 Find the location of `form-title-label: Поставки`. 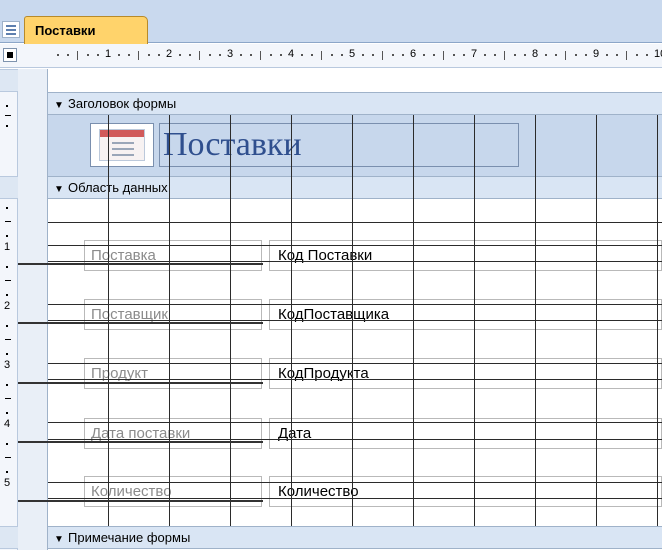

form-title-label: Поставки is located at coordinates (339, 145).